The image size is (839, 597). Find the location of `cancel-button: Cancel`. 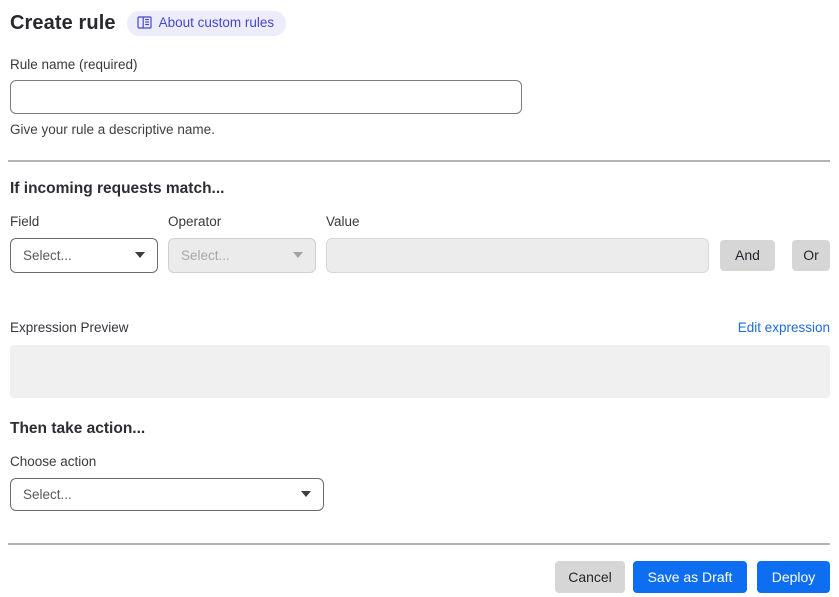

cancel-button: Cancel is located at coordinates (590, 576).